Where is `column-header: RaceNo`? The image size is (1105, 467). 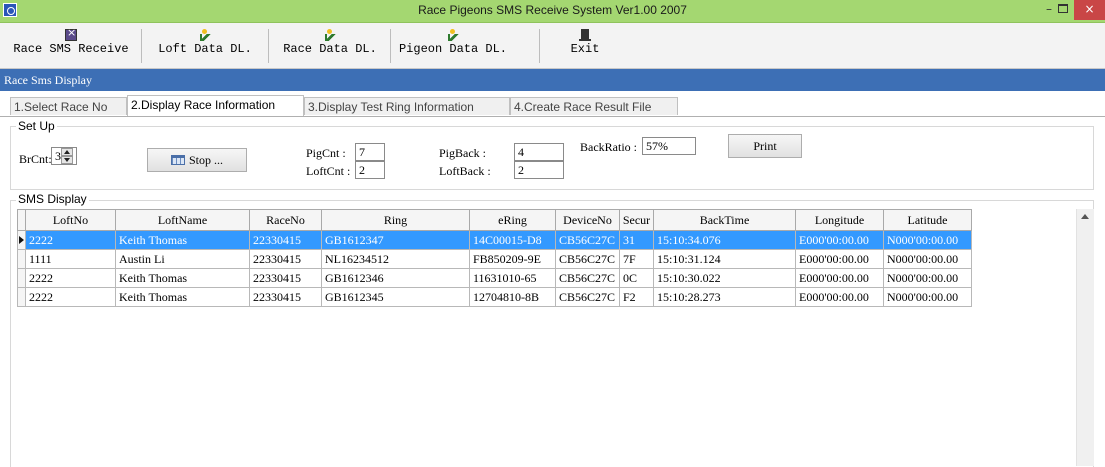
column-header: RaceNo is located at coordinates (285, 220).